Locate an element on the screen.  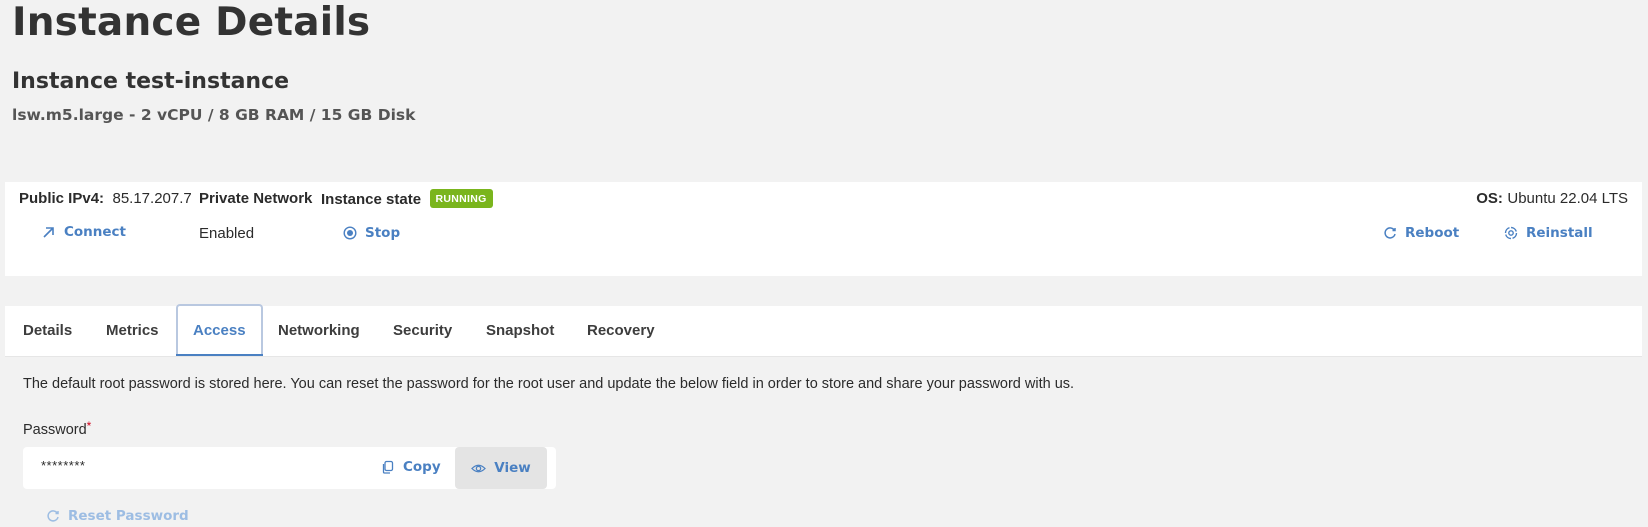
reset-password-label: Reset Password is located at coordinates (128, 516).